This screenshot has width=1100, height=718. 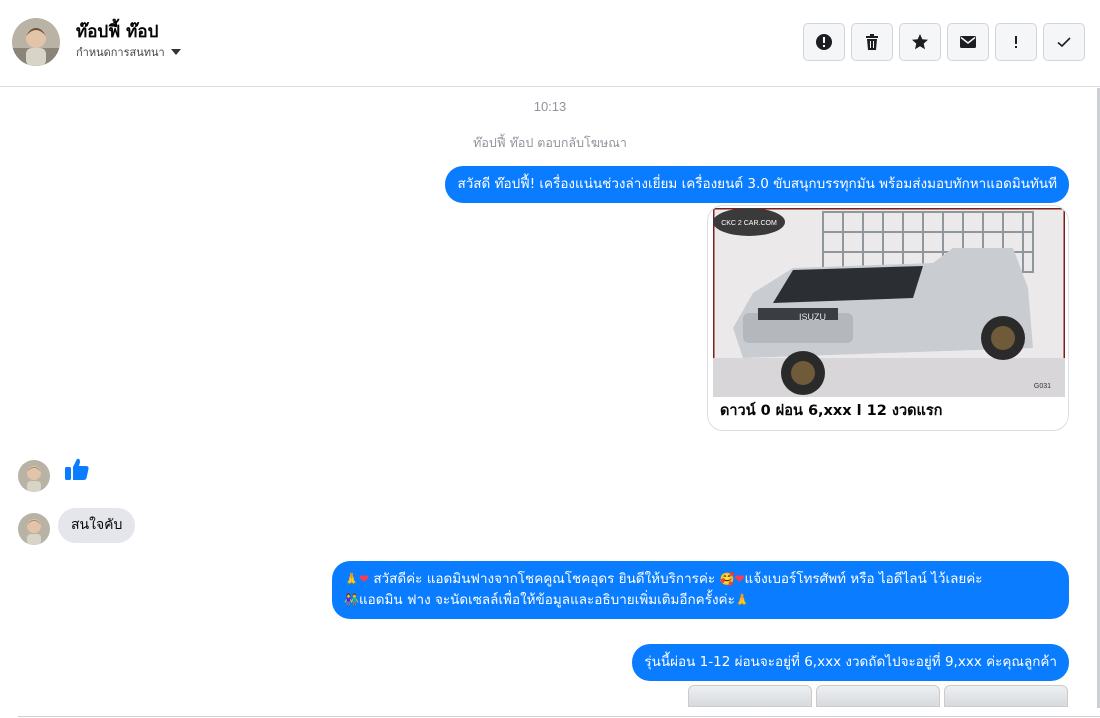 I want to click on envelope-icon, so click(x=968, y=42).